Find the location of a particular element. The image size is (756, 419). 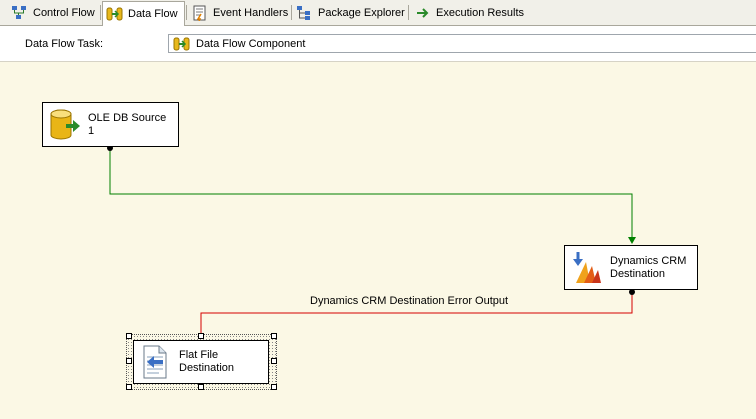

data-flow-task-value: Data Flow Component is located at coordinates (251, 43).